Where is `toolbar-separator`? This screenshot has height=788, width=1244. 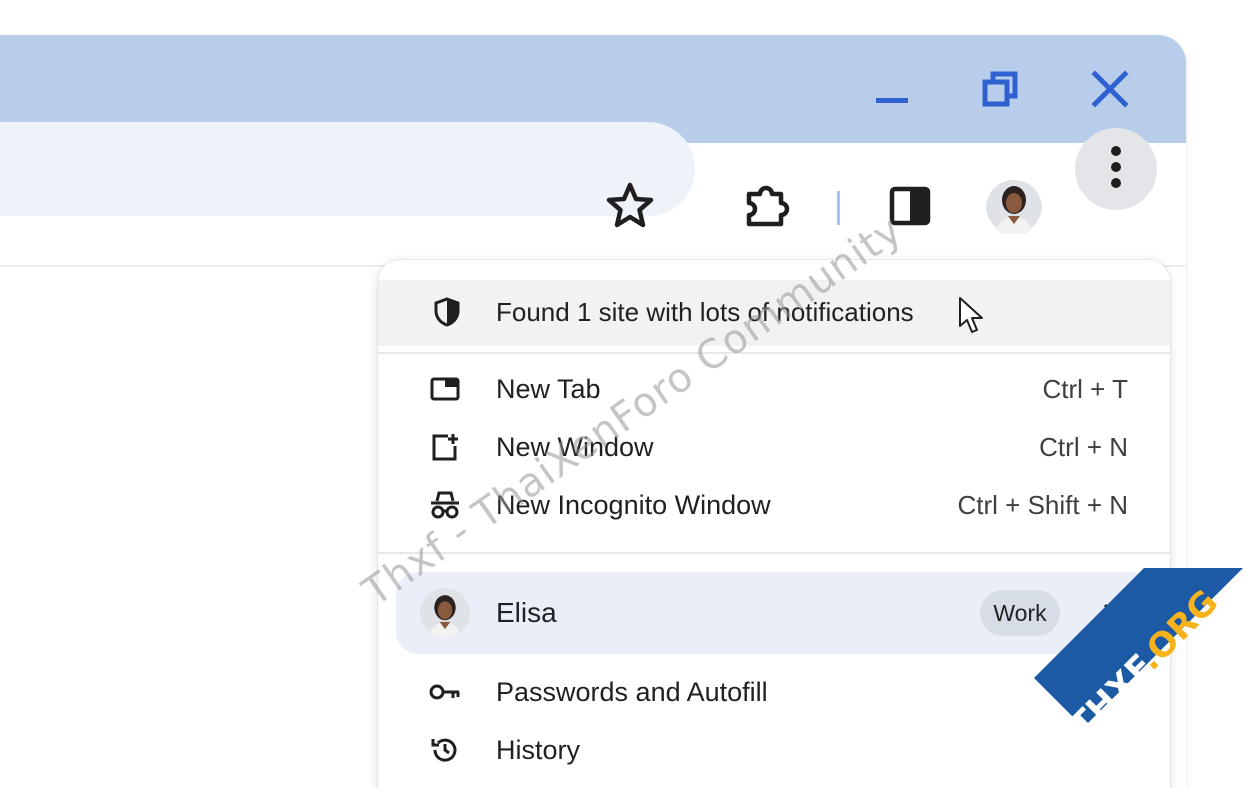
toolbar-separator is located at coordinates (839, 208).